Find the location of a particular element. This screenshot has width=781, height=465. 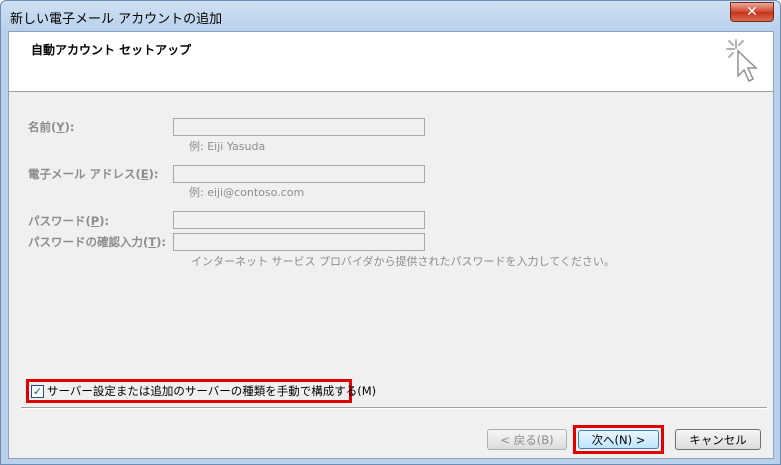

window-title: 新しい電子メール アカウントの追加 is located at coordinates (116, 19).